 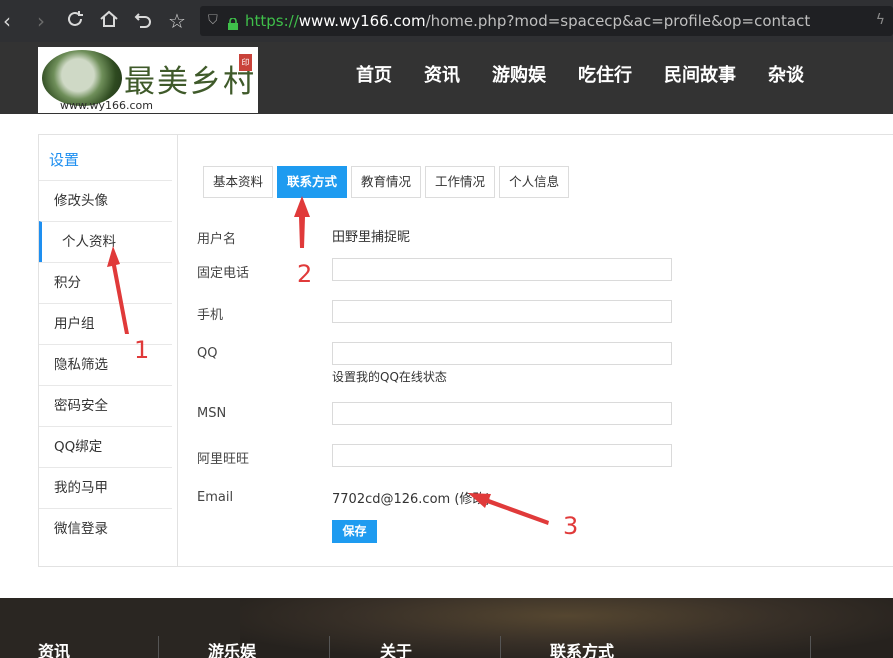 What do you see at coordinates (210, 315) in the screenshot?
I see `mobile-label: 手机` at bounding box center [210, 315].